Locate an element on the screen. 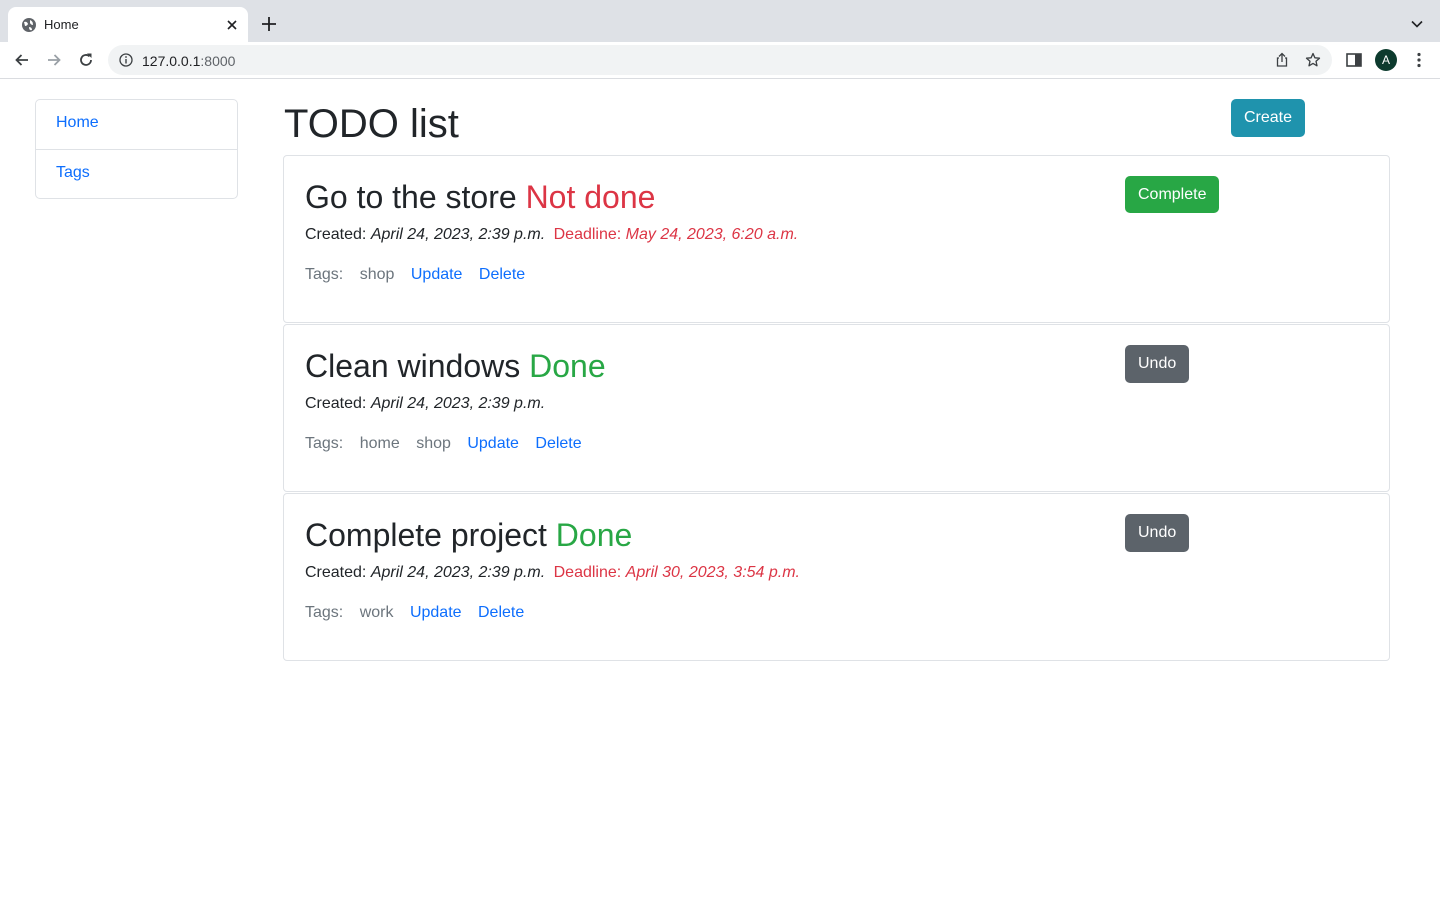 The image size is (1440, 900). todo-tags: Tags: work Update Delete is located at coordinates (420, 613).